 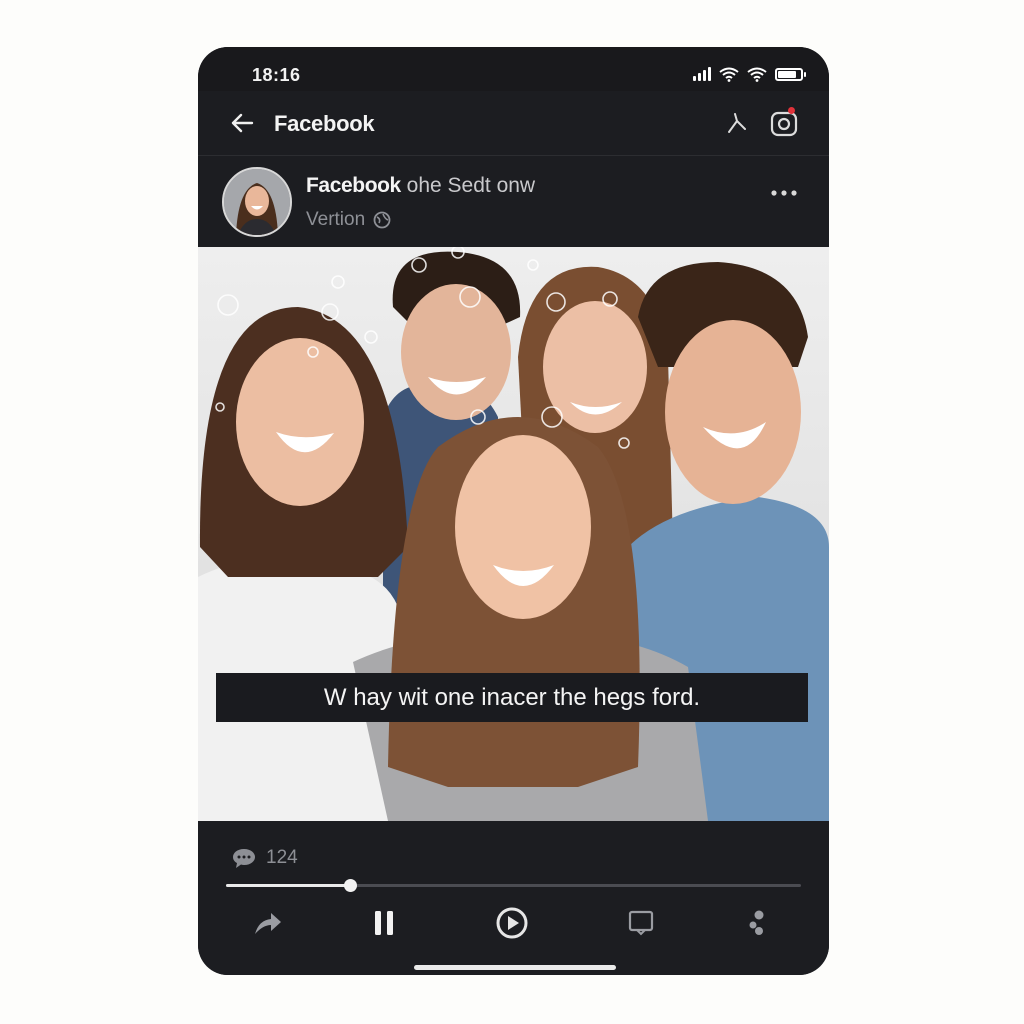 I want to click on back-arrow-icon, so click(x=242, y=123).